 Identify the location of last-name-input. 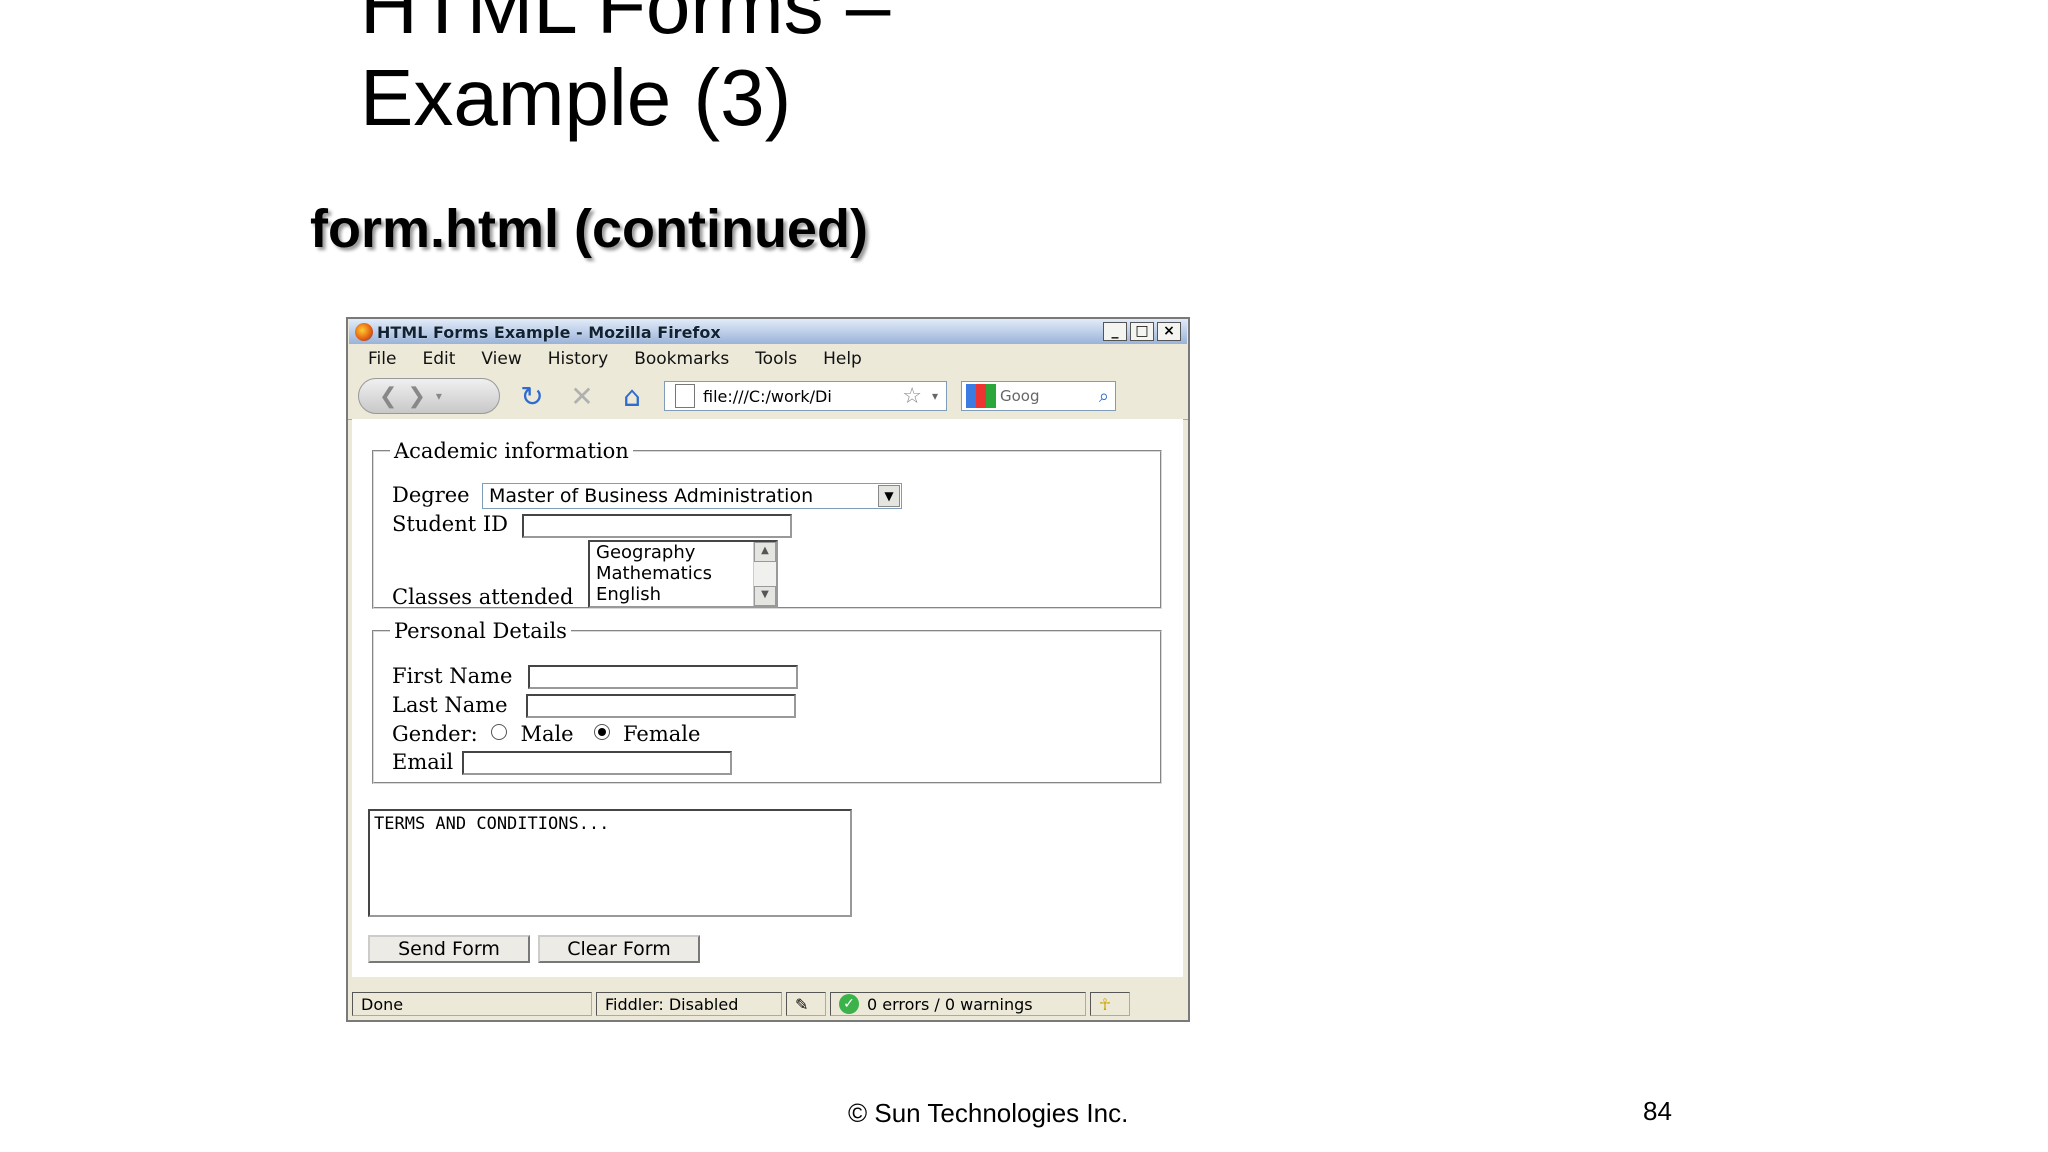
(661, 706).